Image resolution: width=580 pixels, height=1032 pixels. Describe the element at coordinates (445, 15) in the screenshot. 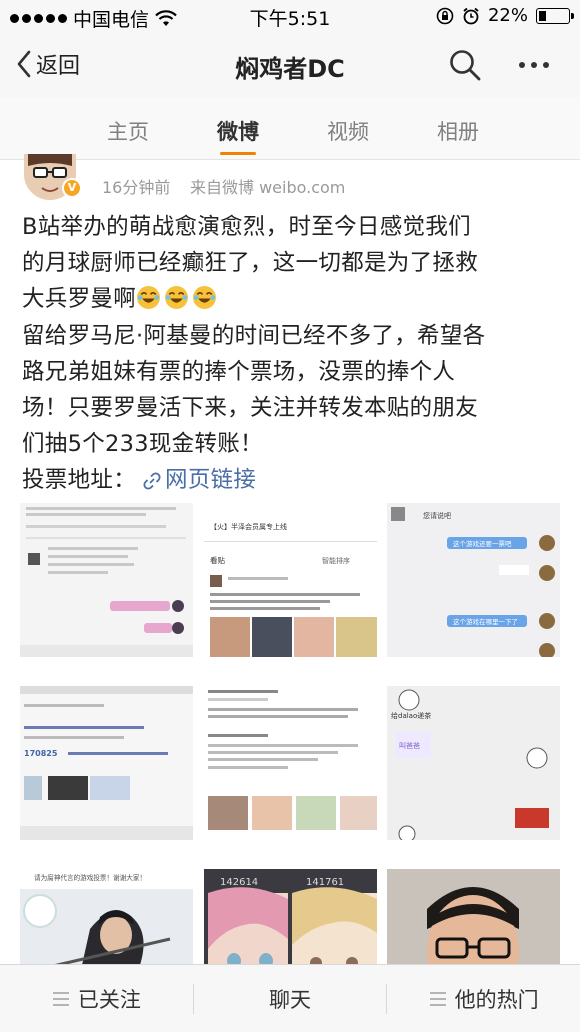

I see `rotation-lock-icon` at that location.